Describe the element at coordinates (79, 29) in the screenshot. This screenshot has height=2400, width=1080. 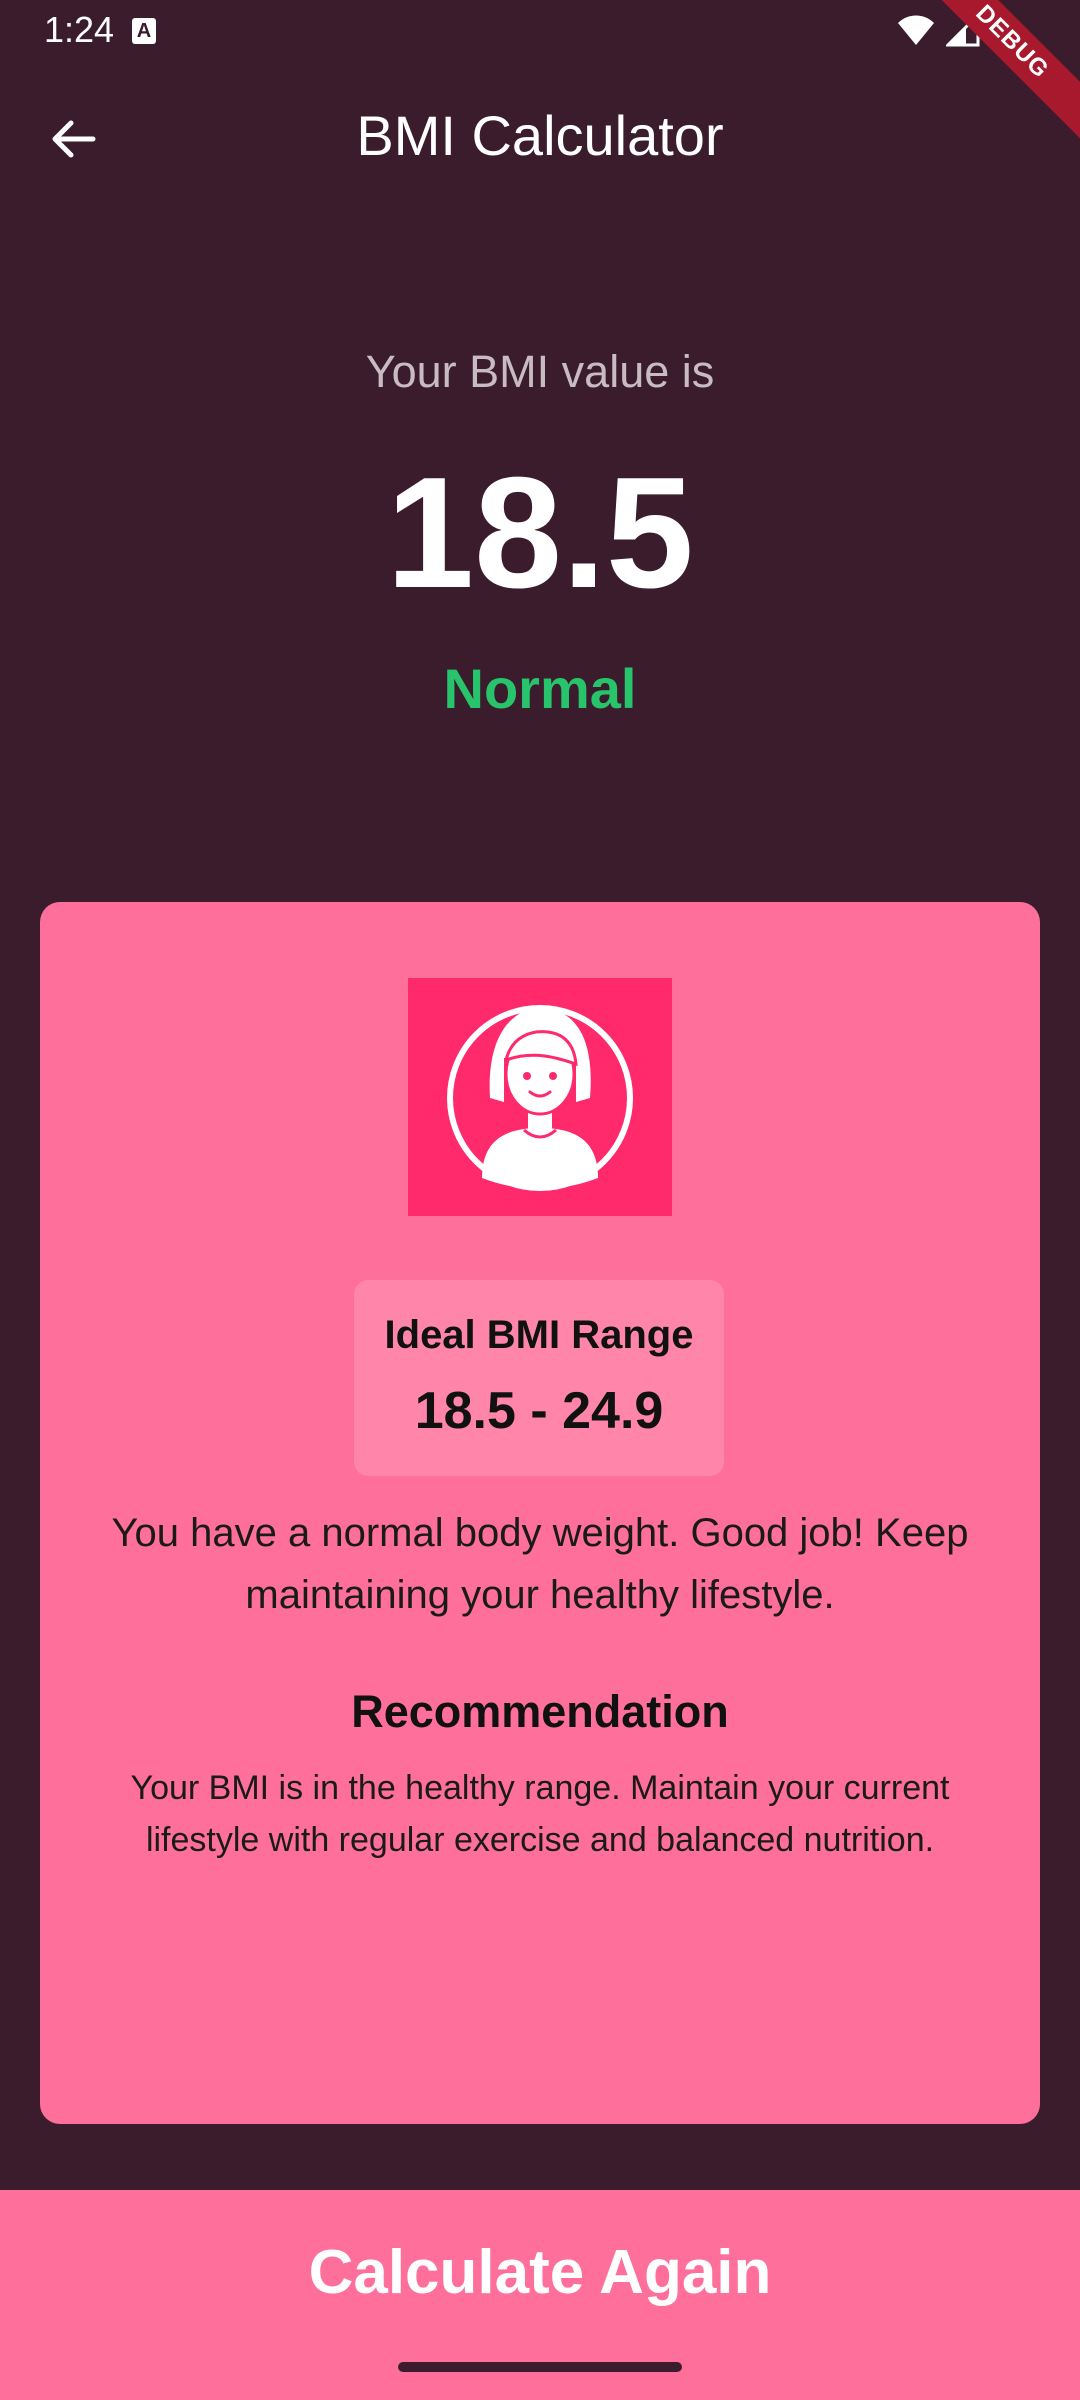
I see `status-time: 1:24` at that location.